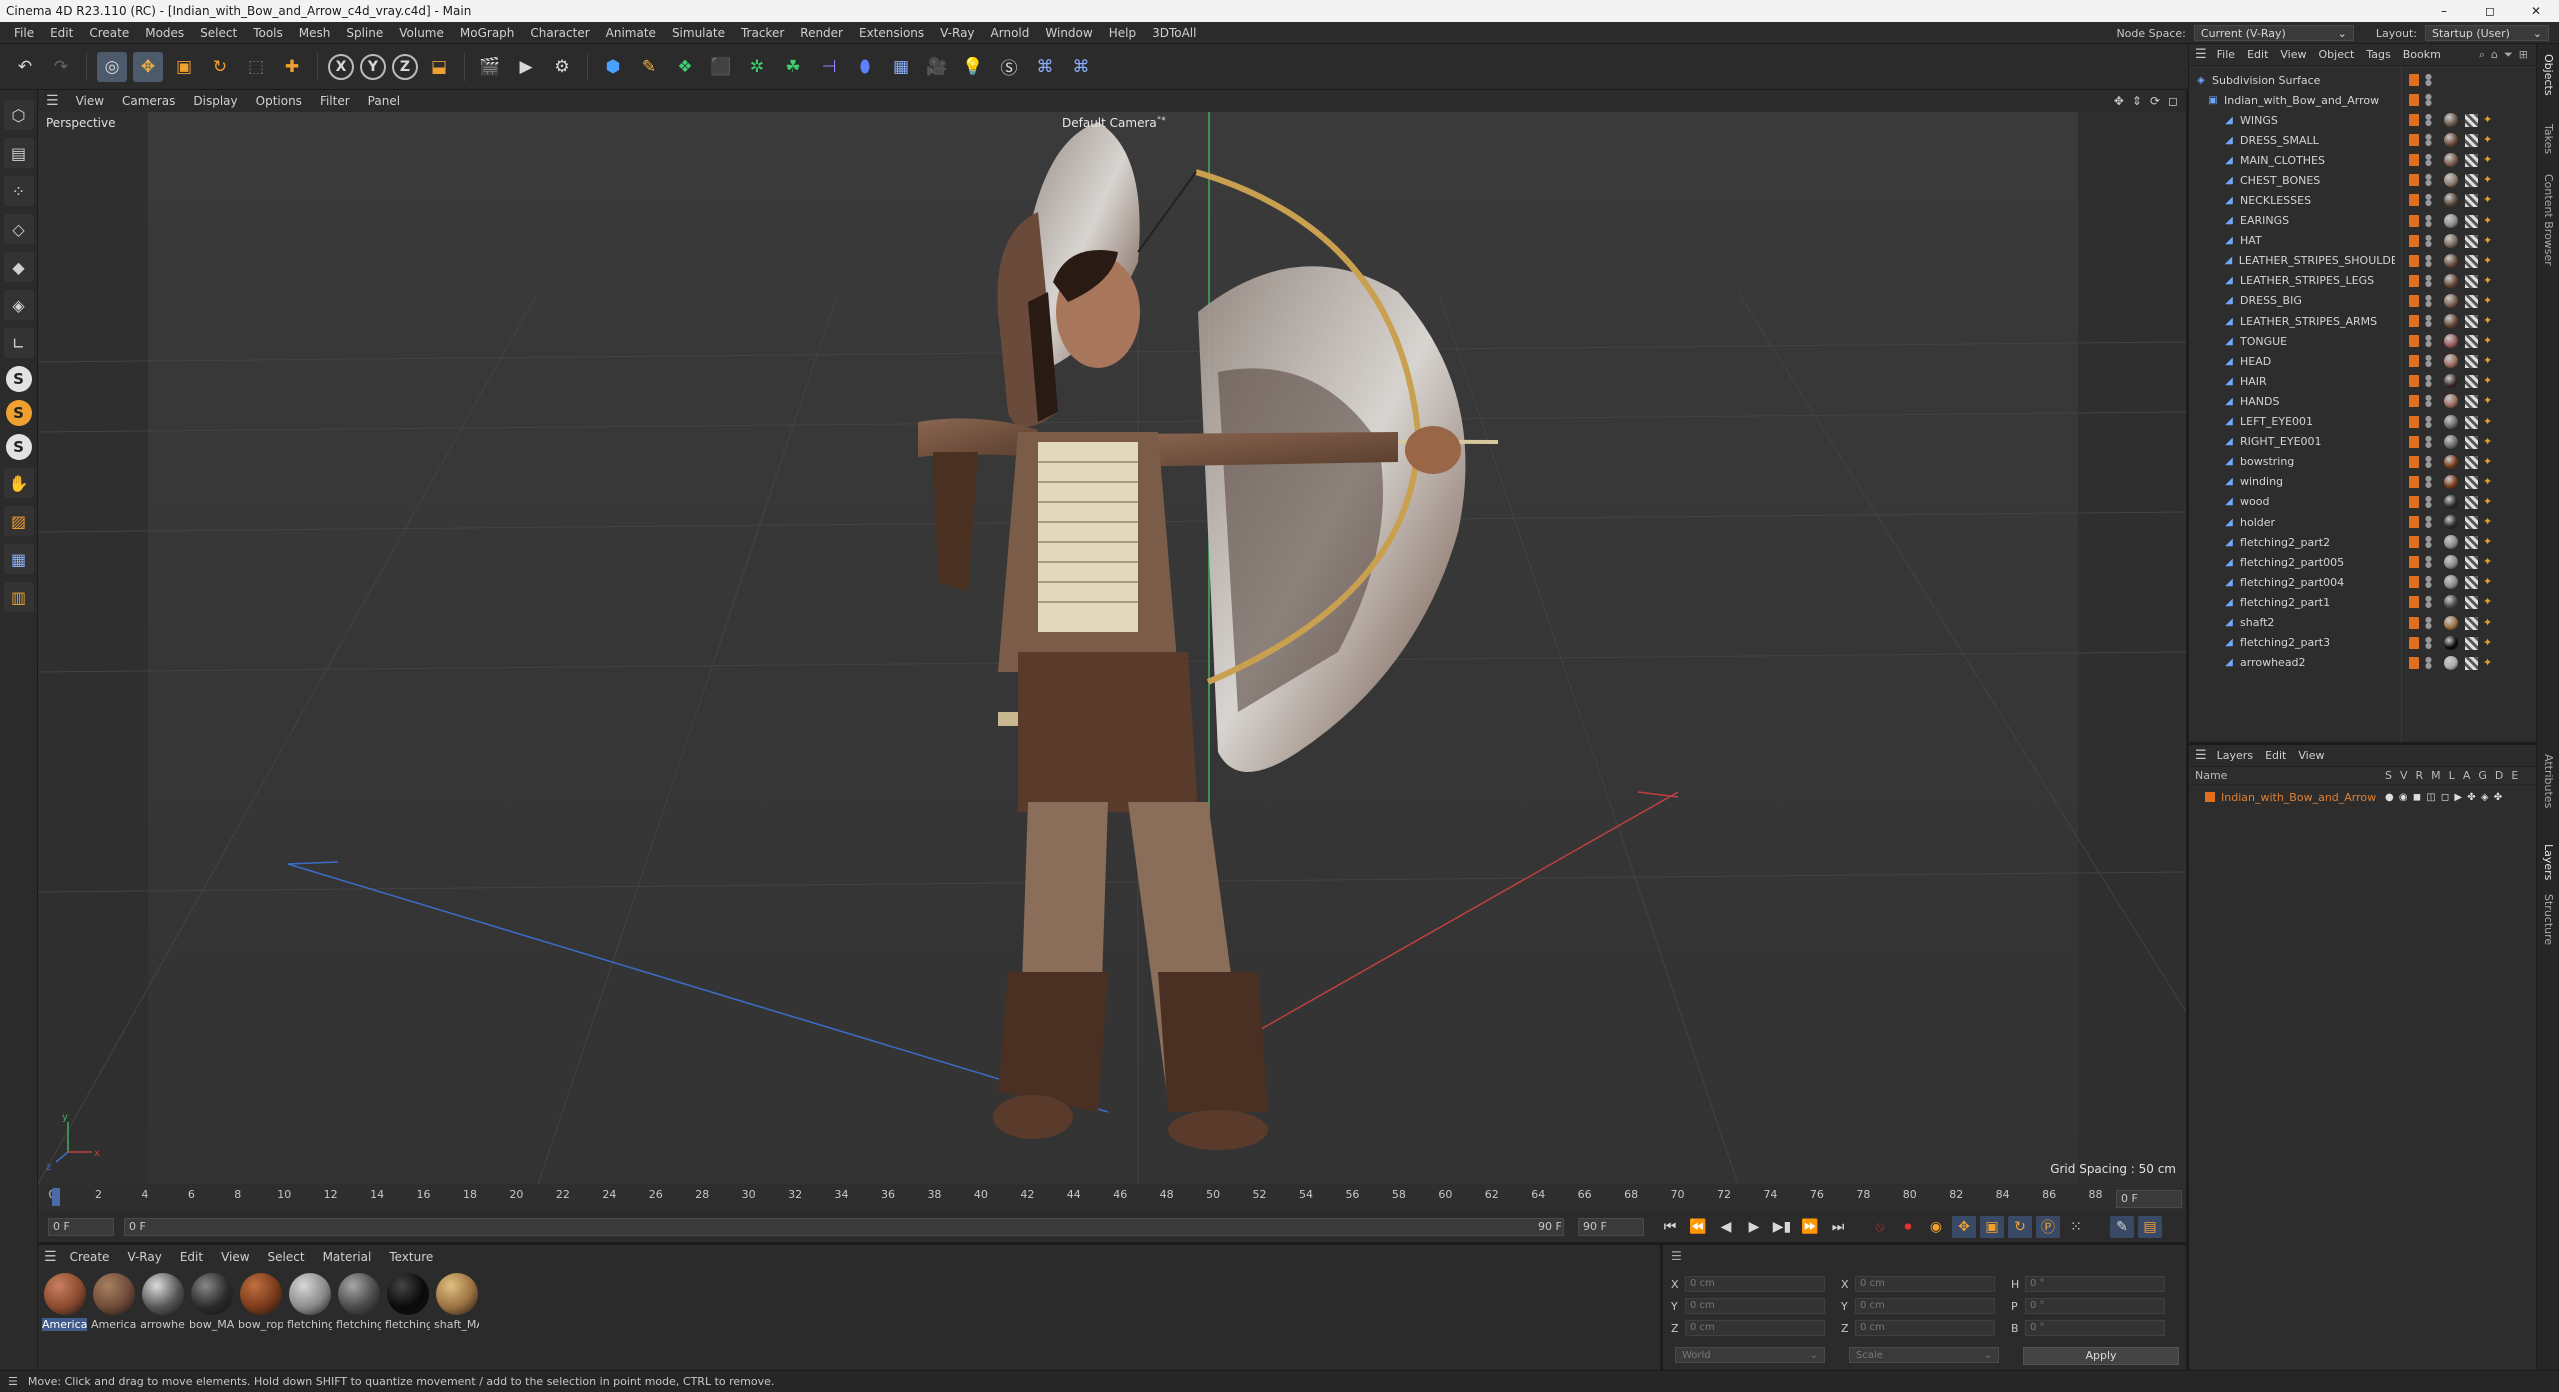 This screenshot has width=2559, height=1392. Describe the element at coordinates (18, 153) in the screenshot. I see `texture-mode-icon: ▤` at that location.